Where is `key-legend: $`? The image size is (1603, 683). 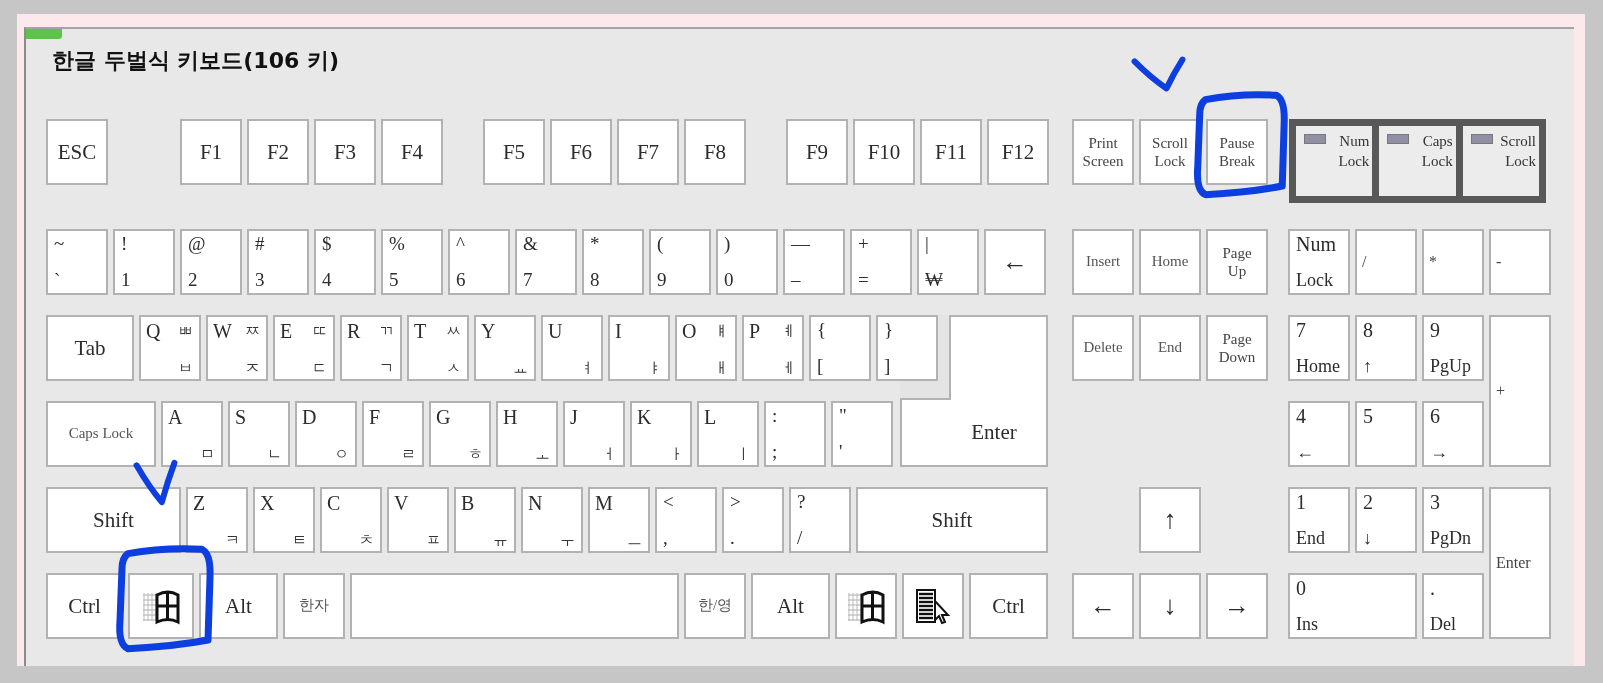
key-legend: $ is located at coordinates (327, 244).